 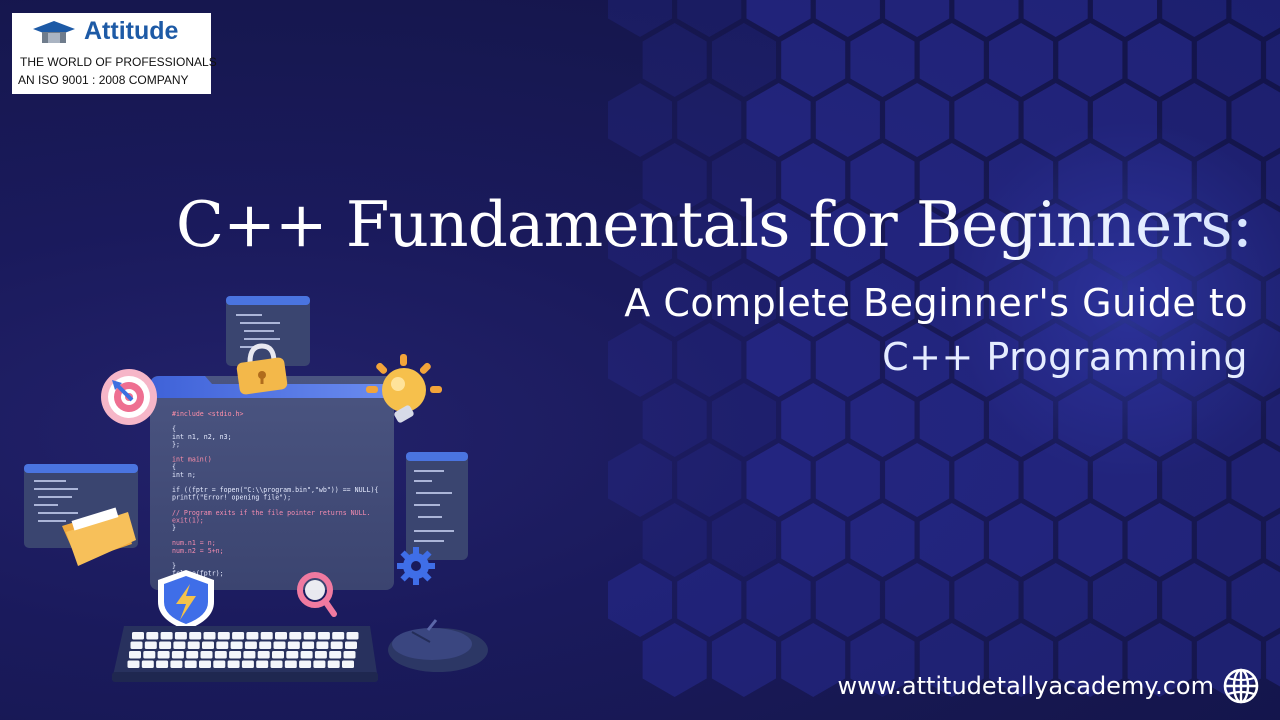 What do you see at coordinates (188, 520) in the screenshot?
I see `code-line: exit(1);` at bounding box center [188, 520].